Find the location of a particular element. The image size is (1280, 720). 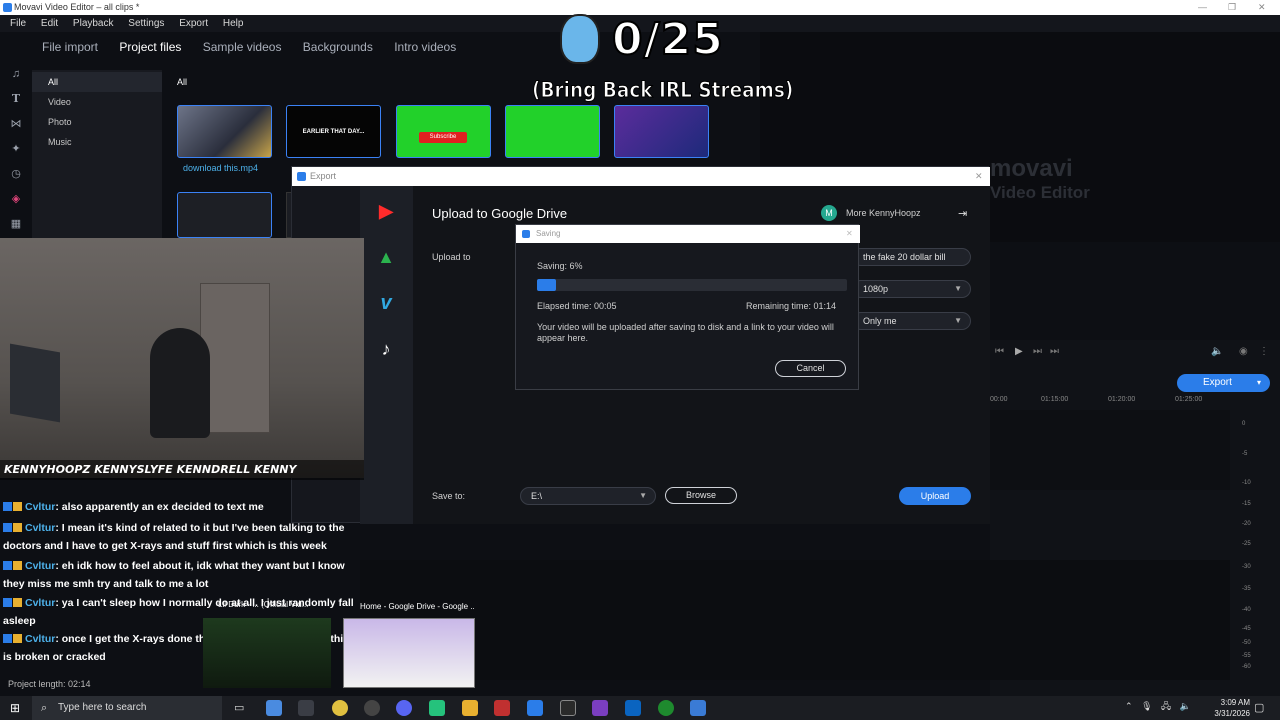

logout-icon: ⇥ is located at coordinates (962, 213).